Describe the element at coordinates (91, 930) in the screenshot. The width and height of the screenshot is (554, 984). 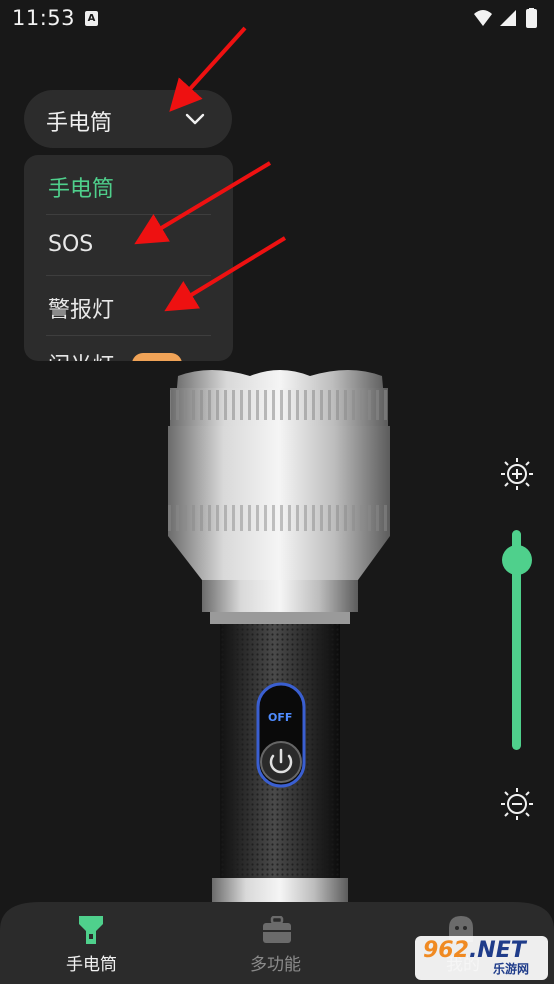
I see `flashlight-tab-icon` at that location.